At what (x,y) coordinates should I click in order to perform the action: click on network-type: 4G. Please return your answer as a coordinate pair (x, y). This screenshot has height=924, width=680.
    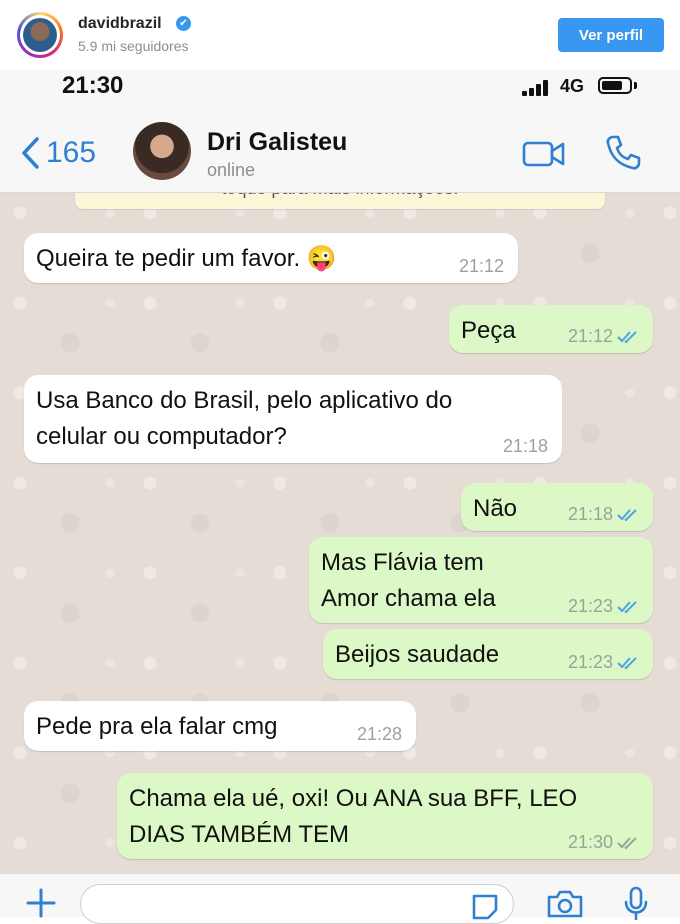
    Looking at the image, I should click on (572, 86).